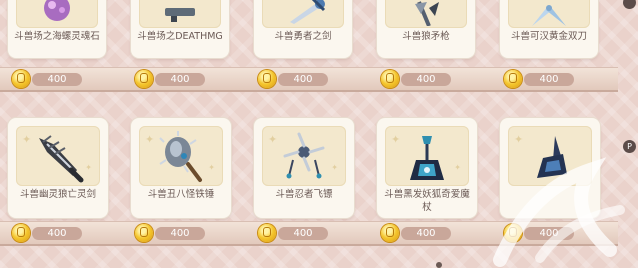  What do you see at coordinates (439, 265) in the screenshot?
I see `page-indicator-dot` at bounding box center [439, 265].